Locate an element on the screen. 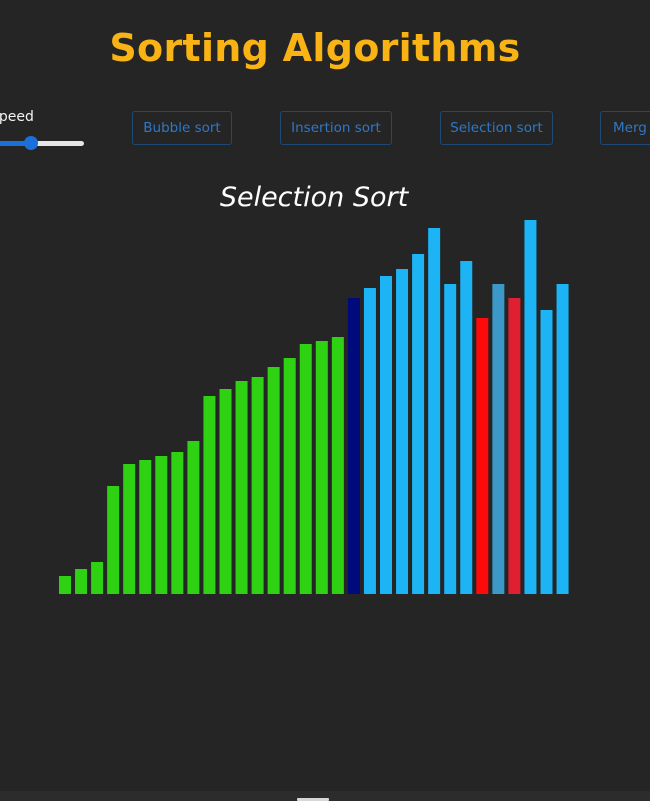 This screenshot has height=801, width=650. bar-compare-dark-red is located at coordinates (514, 446).